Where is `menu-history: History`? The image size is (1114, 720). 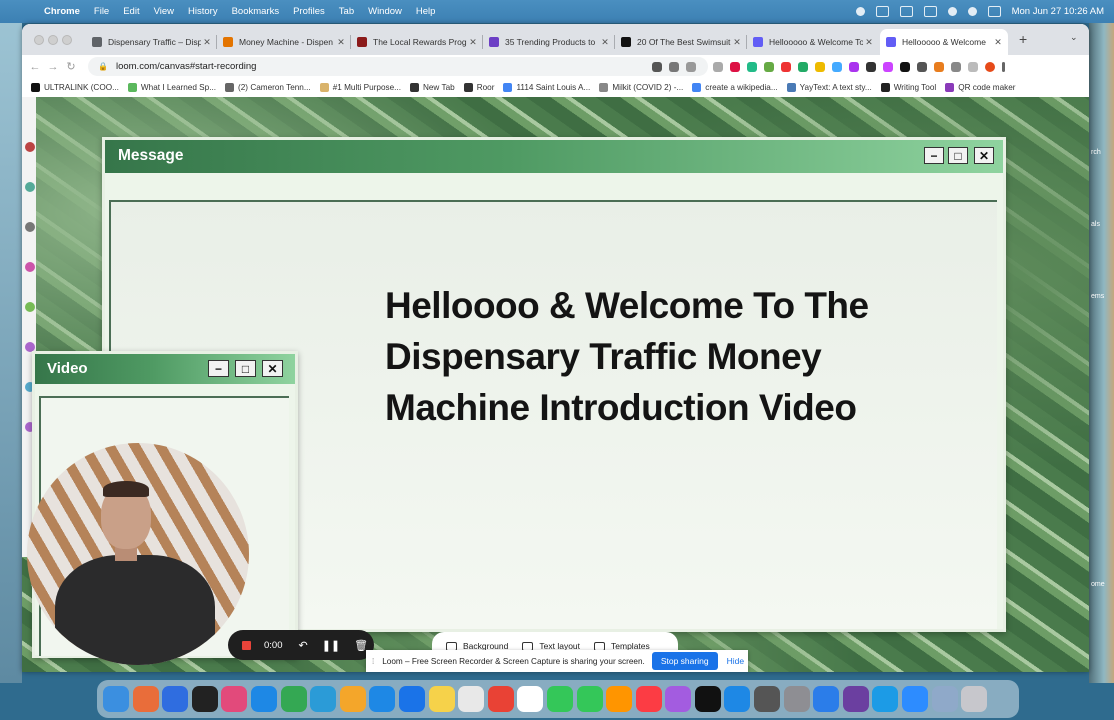 menu-history: History is located at coordinates (203, 11).